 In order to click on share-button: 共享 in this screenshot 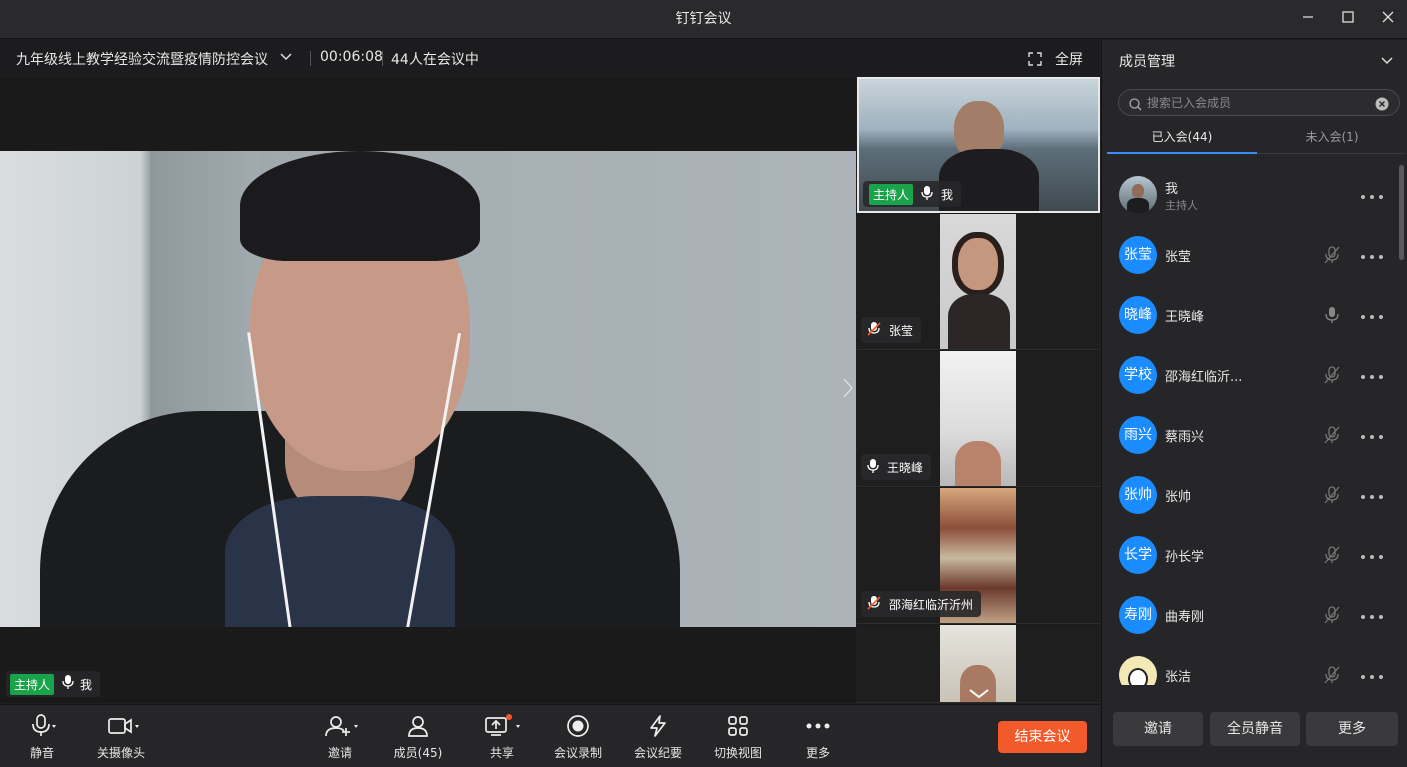, I will do `click(502, 737)`.